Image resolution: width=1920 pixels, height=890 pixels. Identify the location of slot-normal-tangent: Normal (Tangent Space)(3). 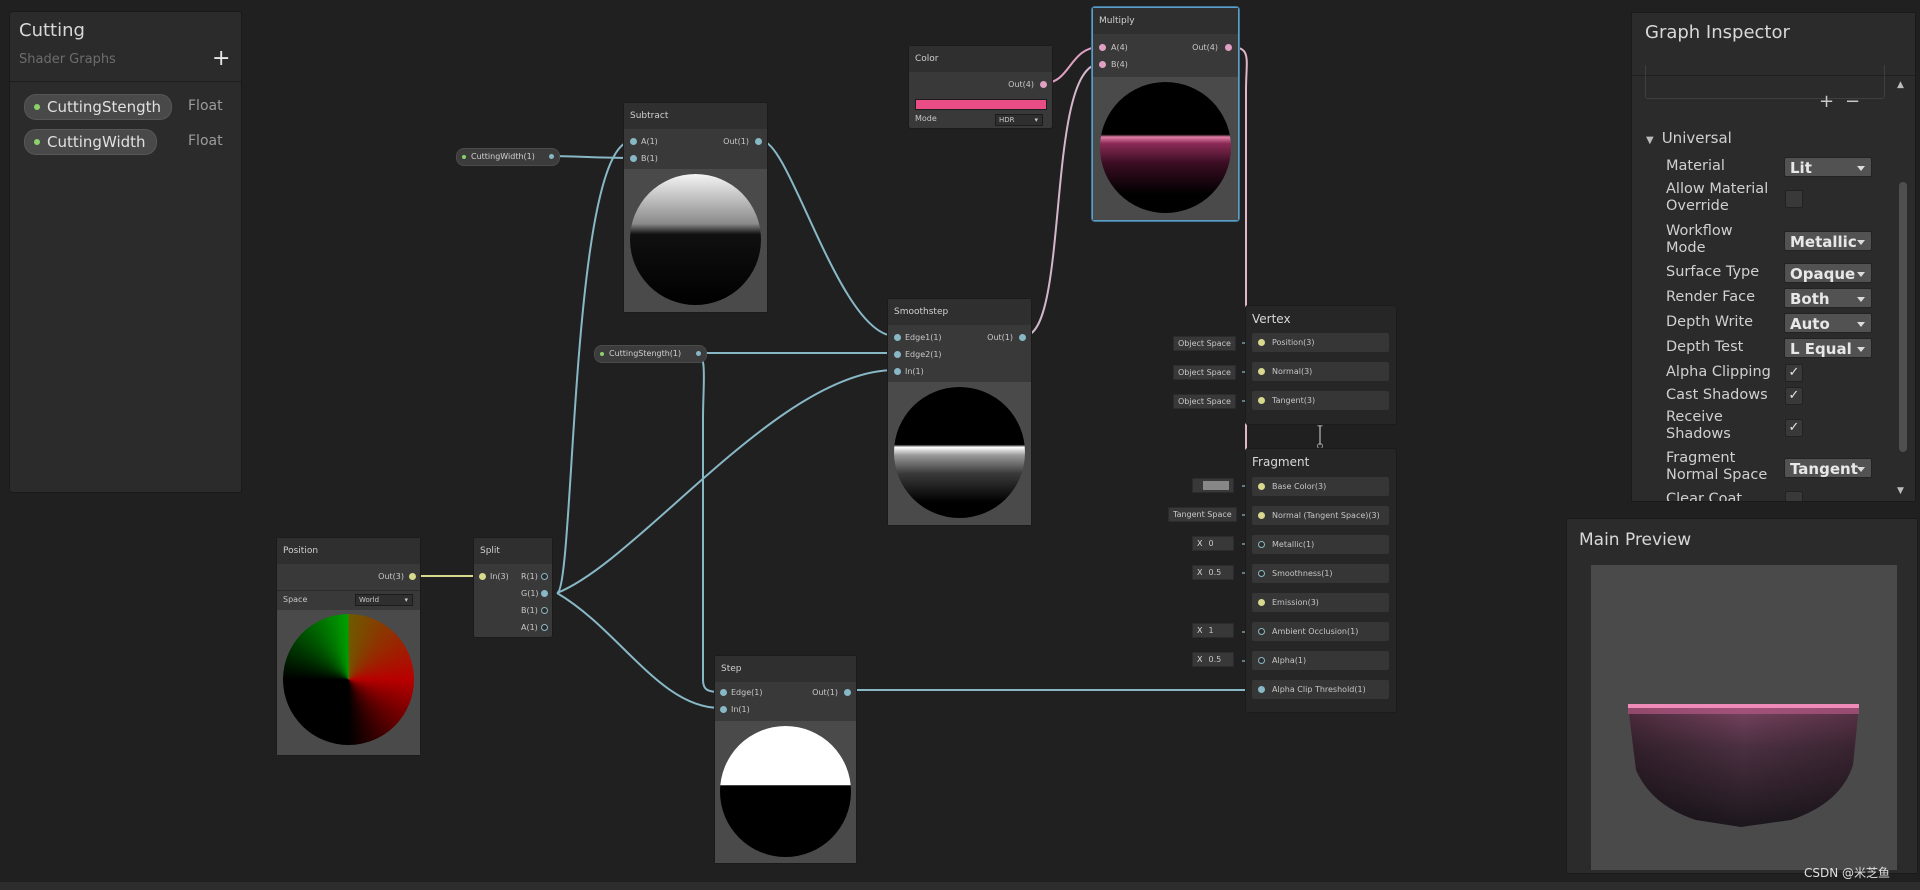
(1320, 515).